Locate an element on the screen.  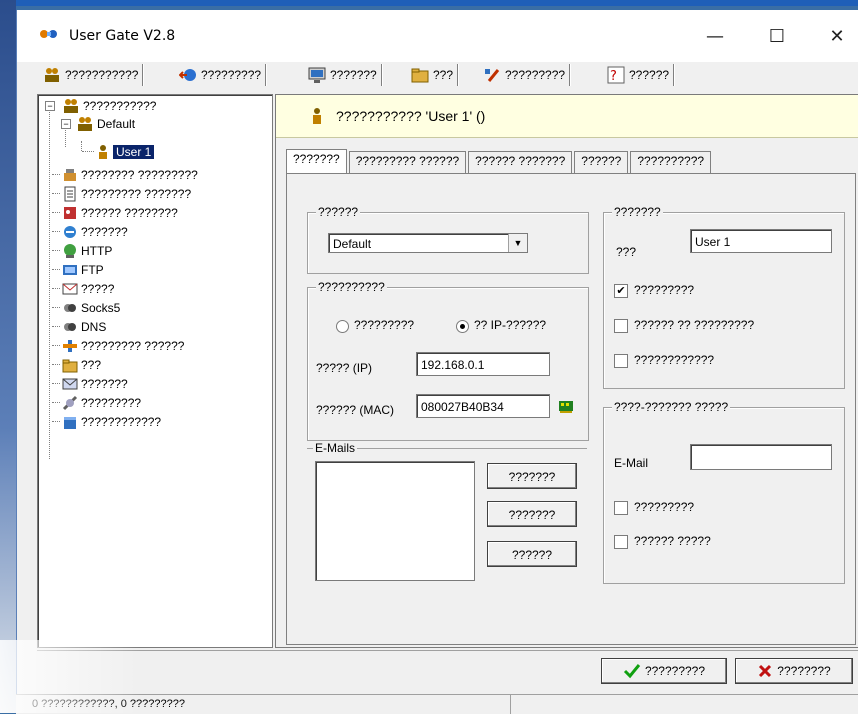
radio-by-ip is located at coordinates (462, 326).